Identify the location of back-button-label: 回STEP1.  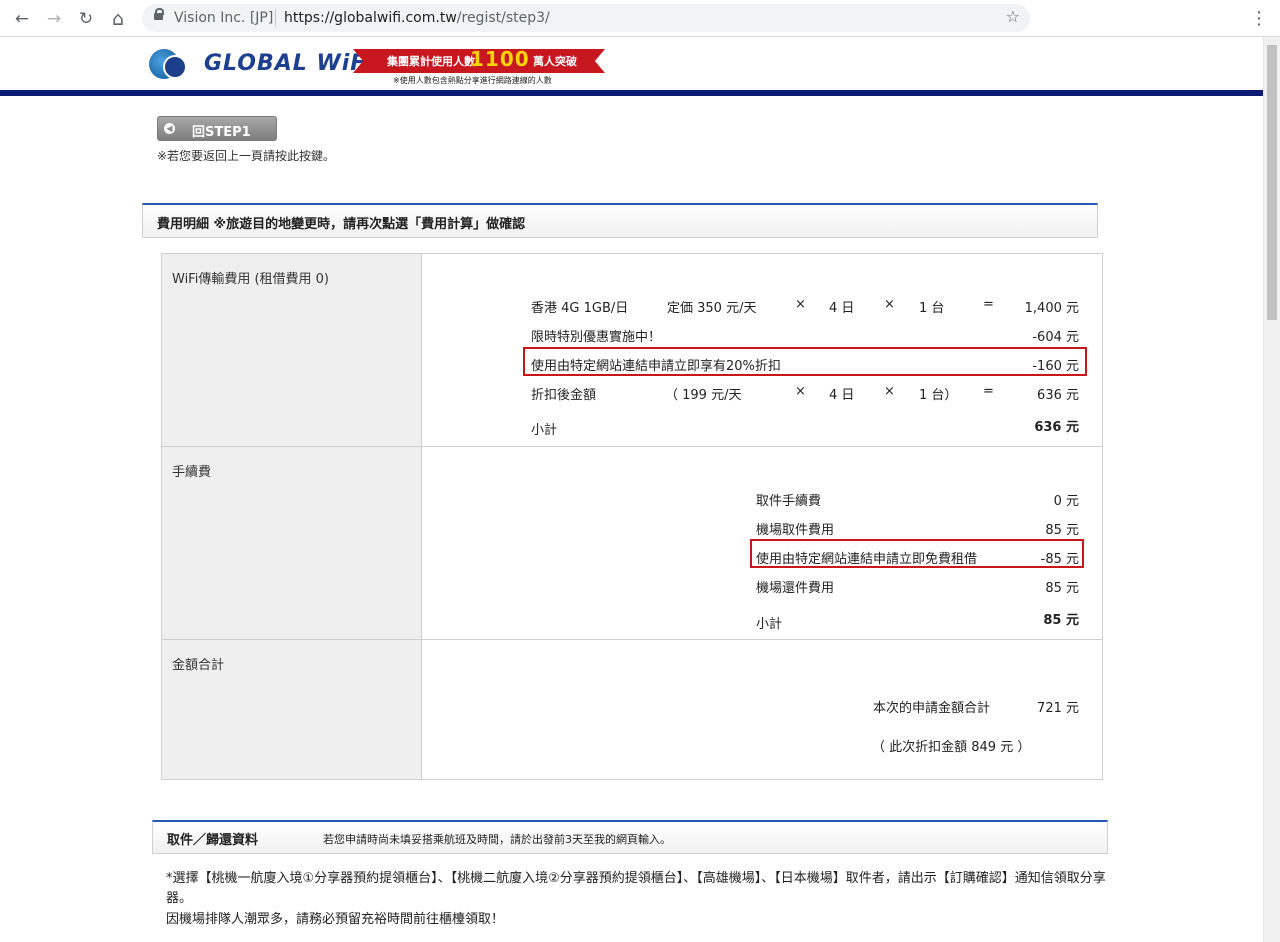
(221, 132).